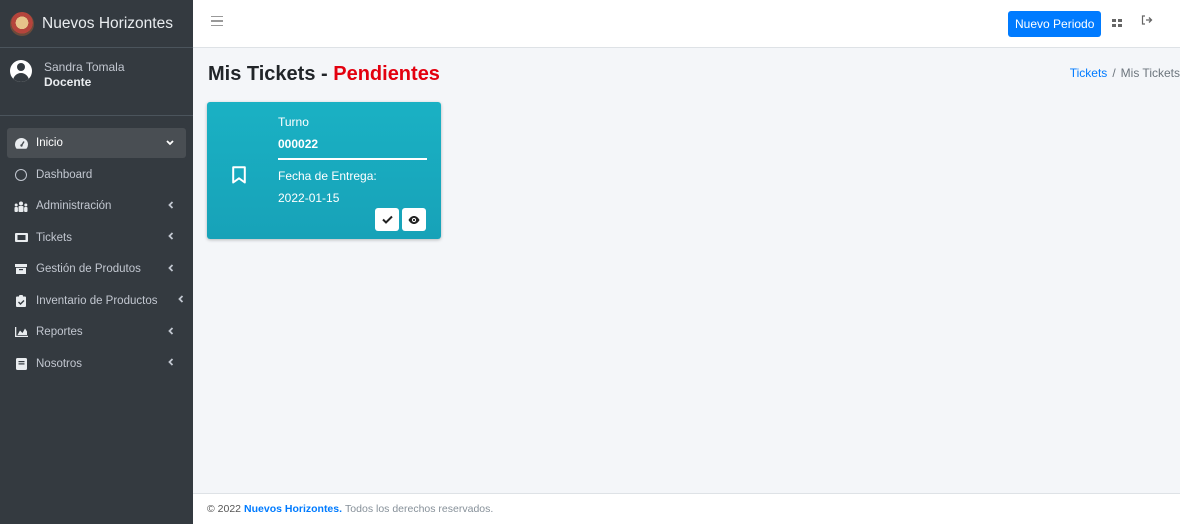  What do you see at coordinates (21, 174) in the screenshot?
I see `circle-icon` at bounding box center [21, 174].